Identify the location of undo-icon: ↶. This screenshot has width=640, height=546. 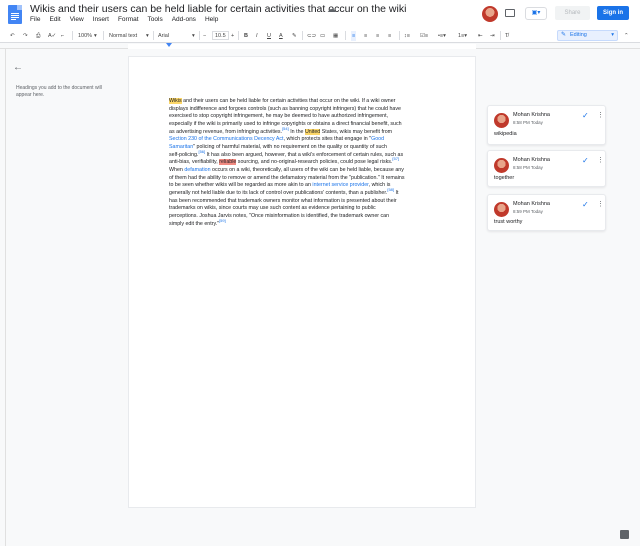
(12, 36).